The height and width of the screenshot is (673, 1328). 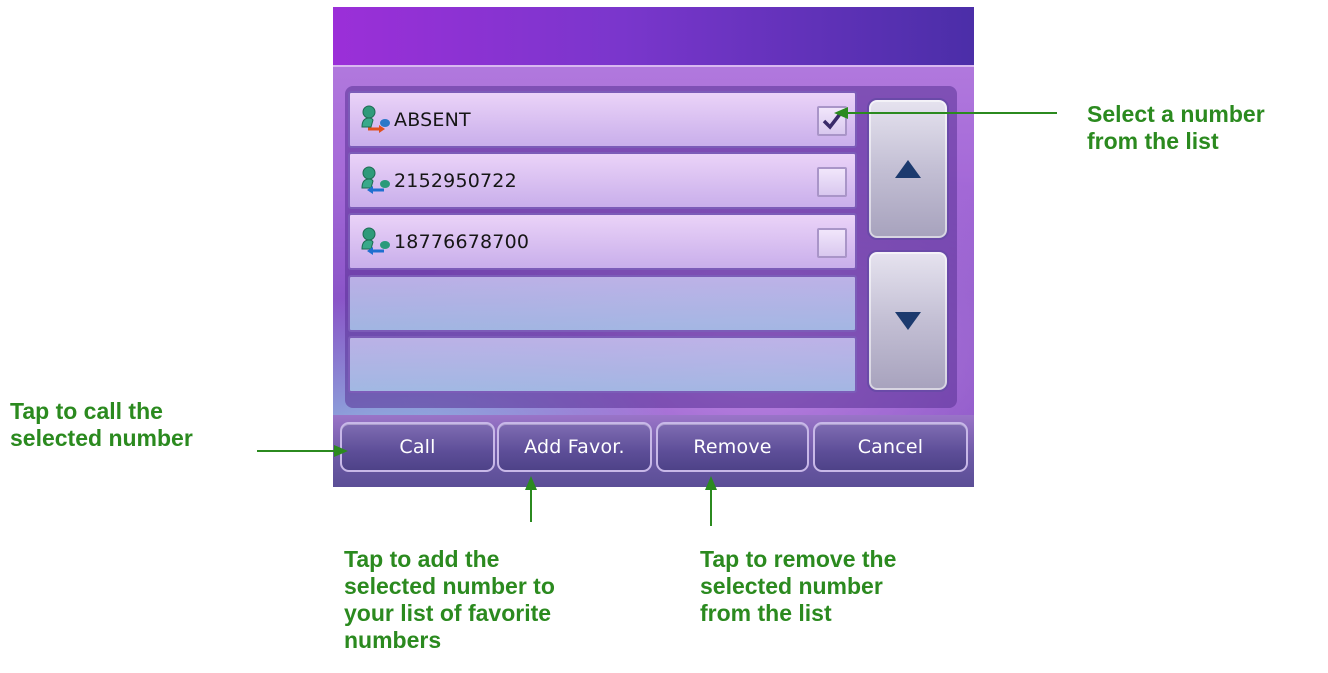 I want to click on annotation-line: Tap to remove the, so click(x=798, y=559).